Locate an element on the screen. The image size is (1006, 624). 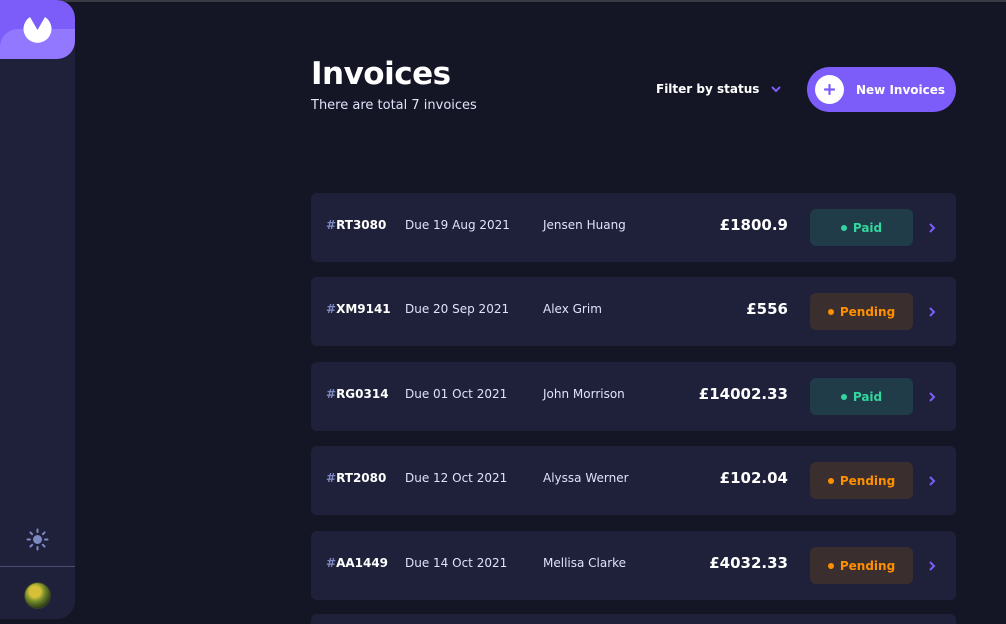
invoice-row is located at coordinates (633, 619).